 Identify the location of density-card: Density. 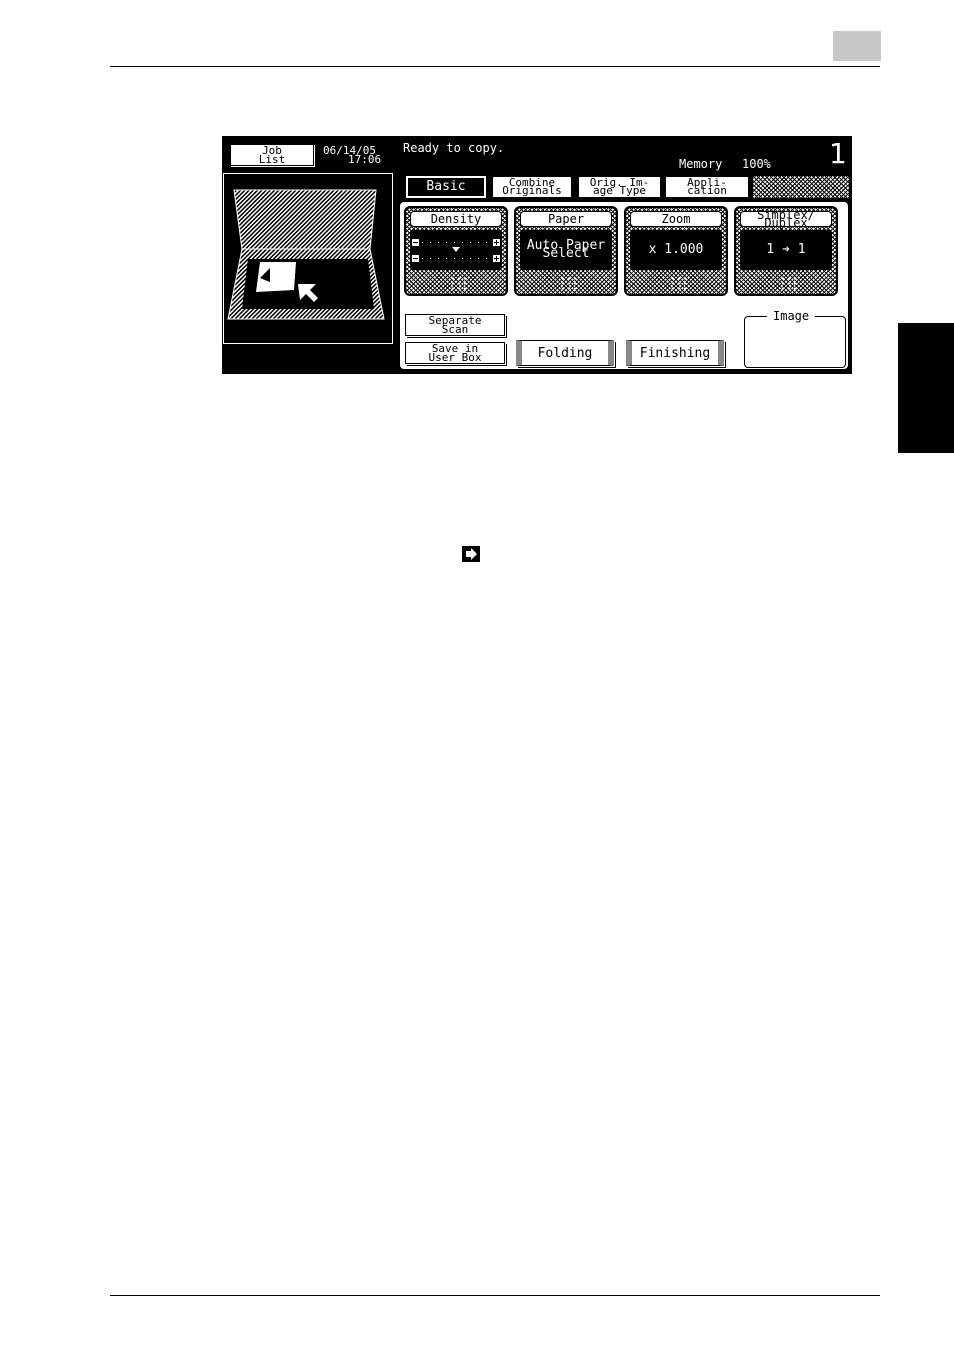
(456, 251).